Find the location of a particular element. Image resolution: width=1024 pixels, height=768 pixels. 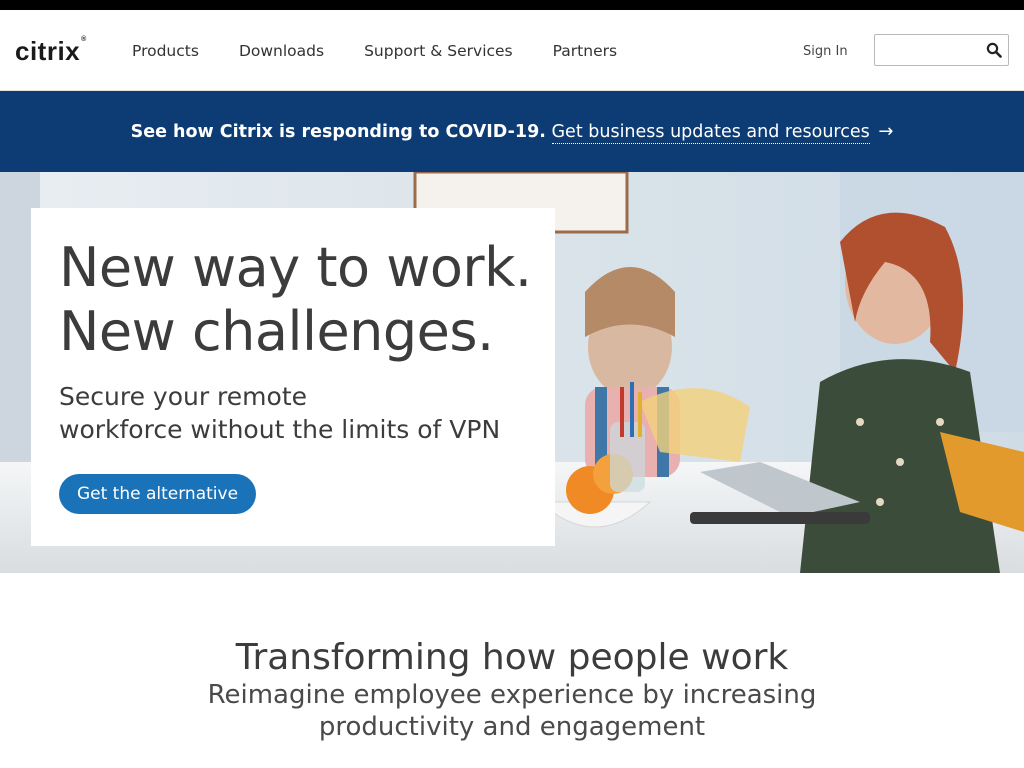

hero-title: New way to work. New challenges. is located at coordinates (304, 300).